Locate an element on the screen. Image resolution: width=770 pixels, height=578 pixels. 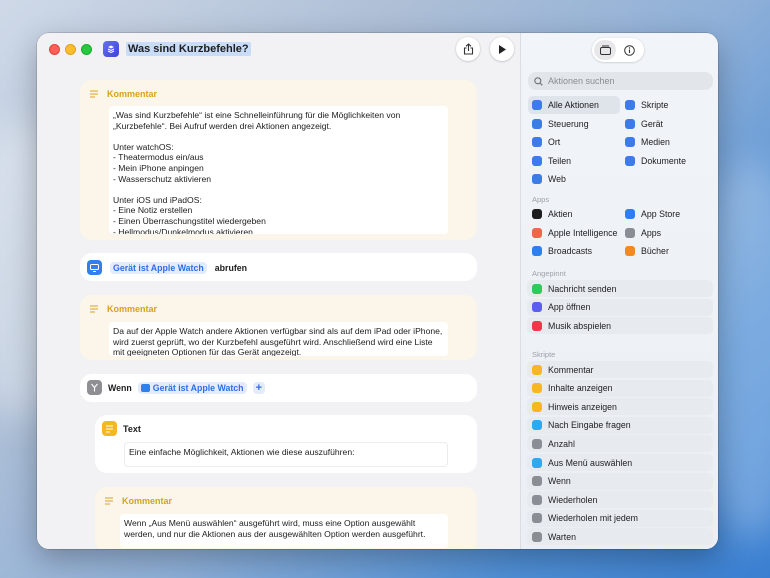
category-apps: Apps is located at coordinates (667, 233).